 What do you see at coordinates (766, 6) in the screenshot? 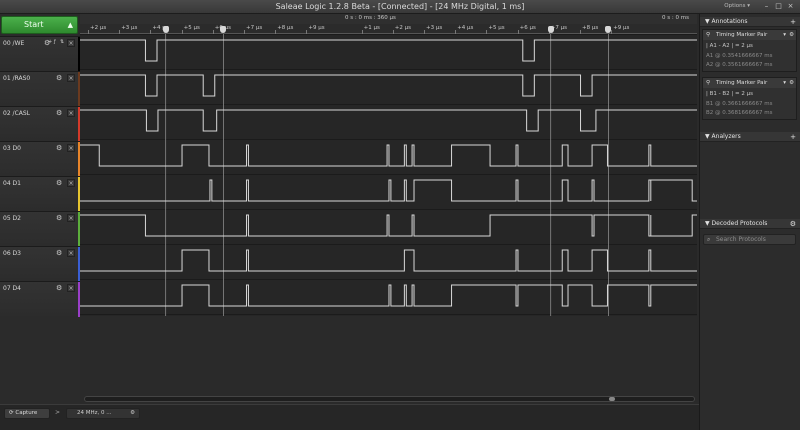
I see `minimize-button: –` at bounding box center [766, 6].